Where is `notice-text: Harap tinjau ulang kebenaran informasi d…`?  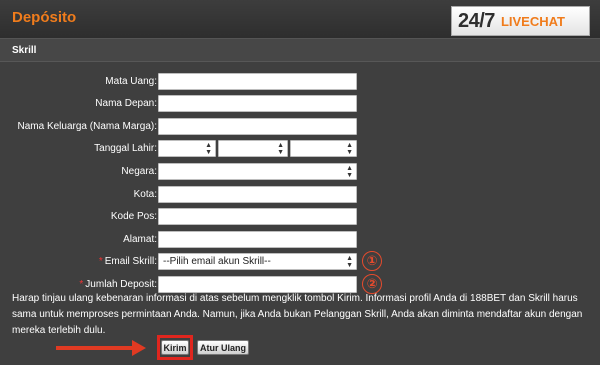
notice-text: Harap tinjau ulang kebenaran informasi d… is located at coordinates (297, 314).